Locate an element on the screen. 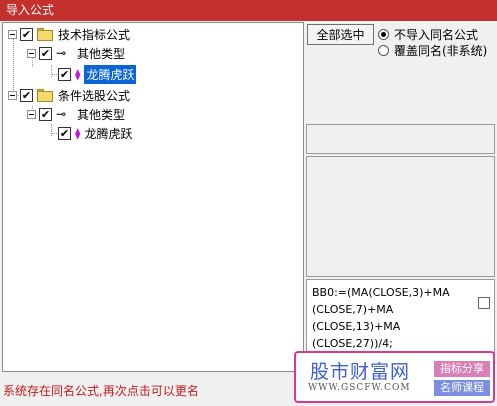  tree-node-label: 条件选股公式 is located at coordinates (94, 95).